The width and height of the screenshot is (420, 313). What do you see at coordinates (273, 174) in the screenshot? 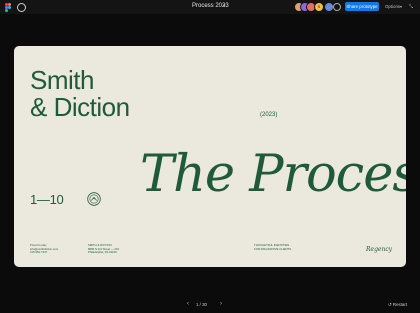
I see `slide-headline: The Process` at bounding box center [273, 174].